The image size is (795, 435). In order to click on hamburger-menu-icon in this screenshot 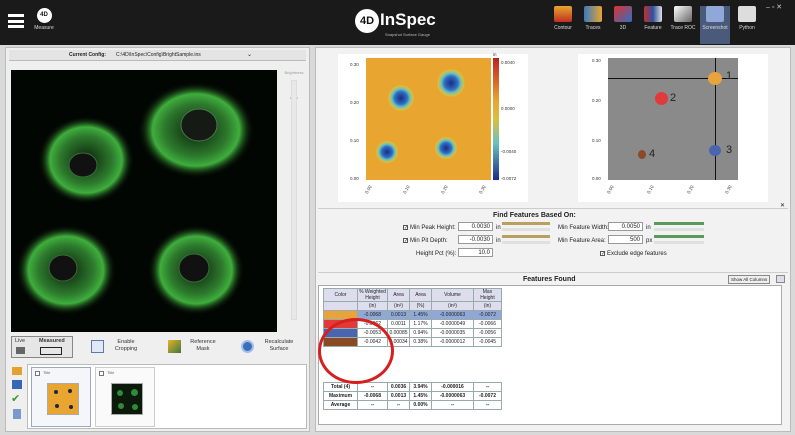, I will do `click(16, 21)`.